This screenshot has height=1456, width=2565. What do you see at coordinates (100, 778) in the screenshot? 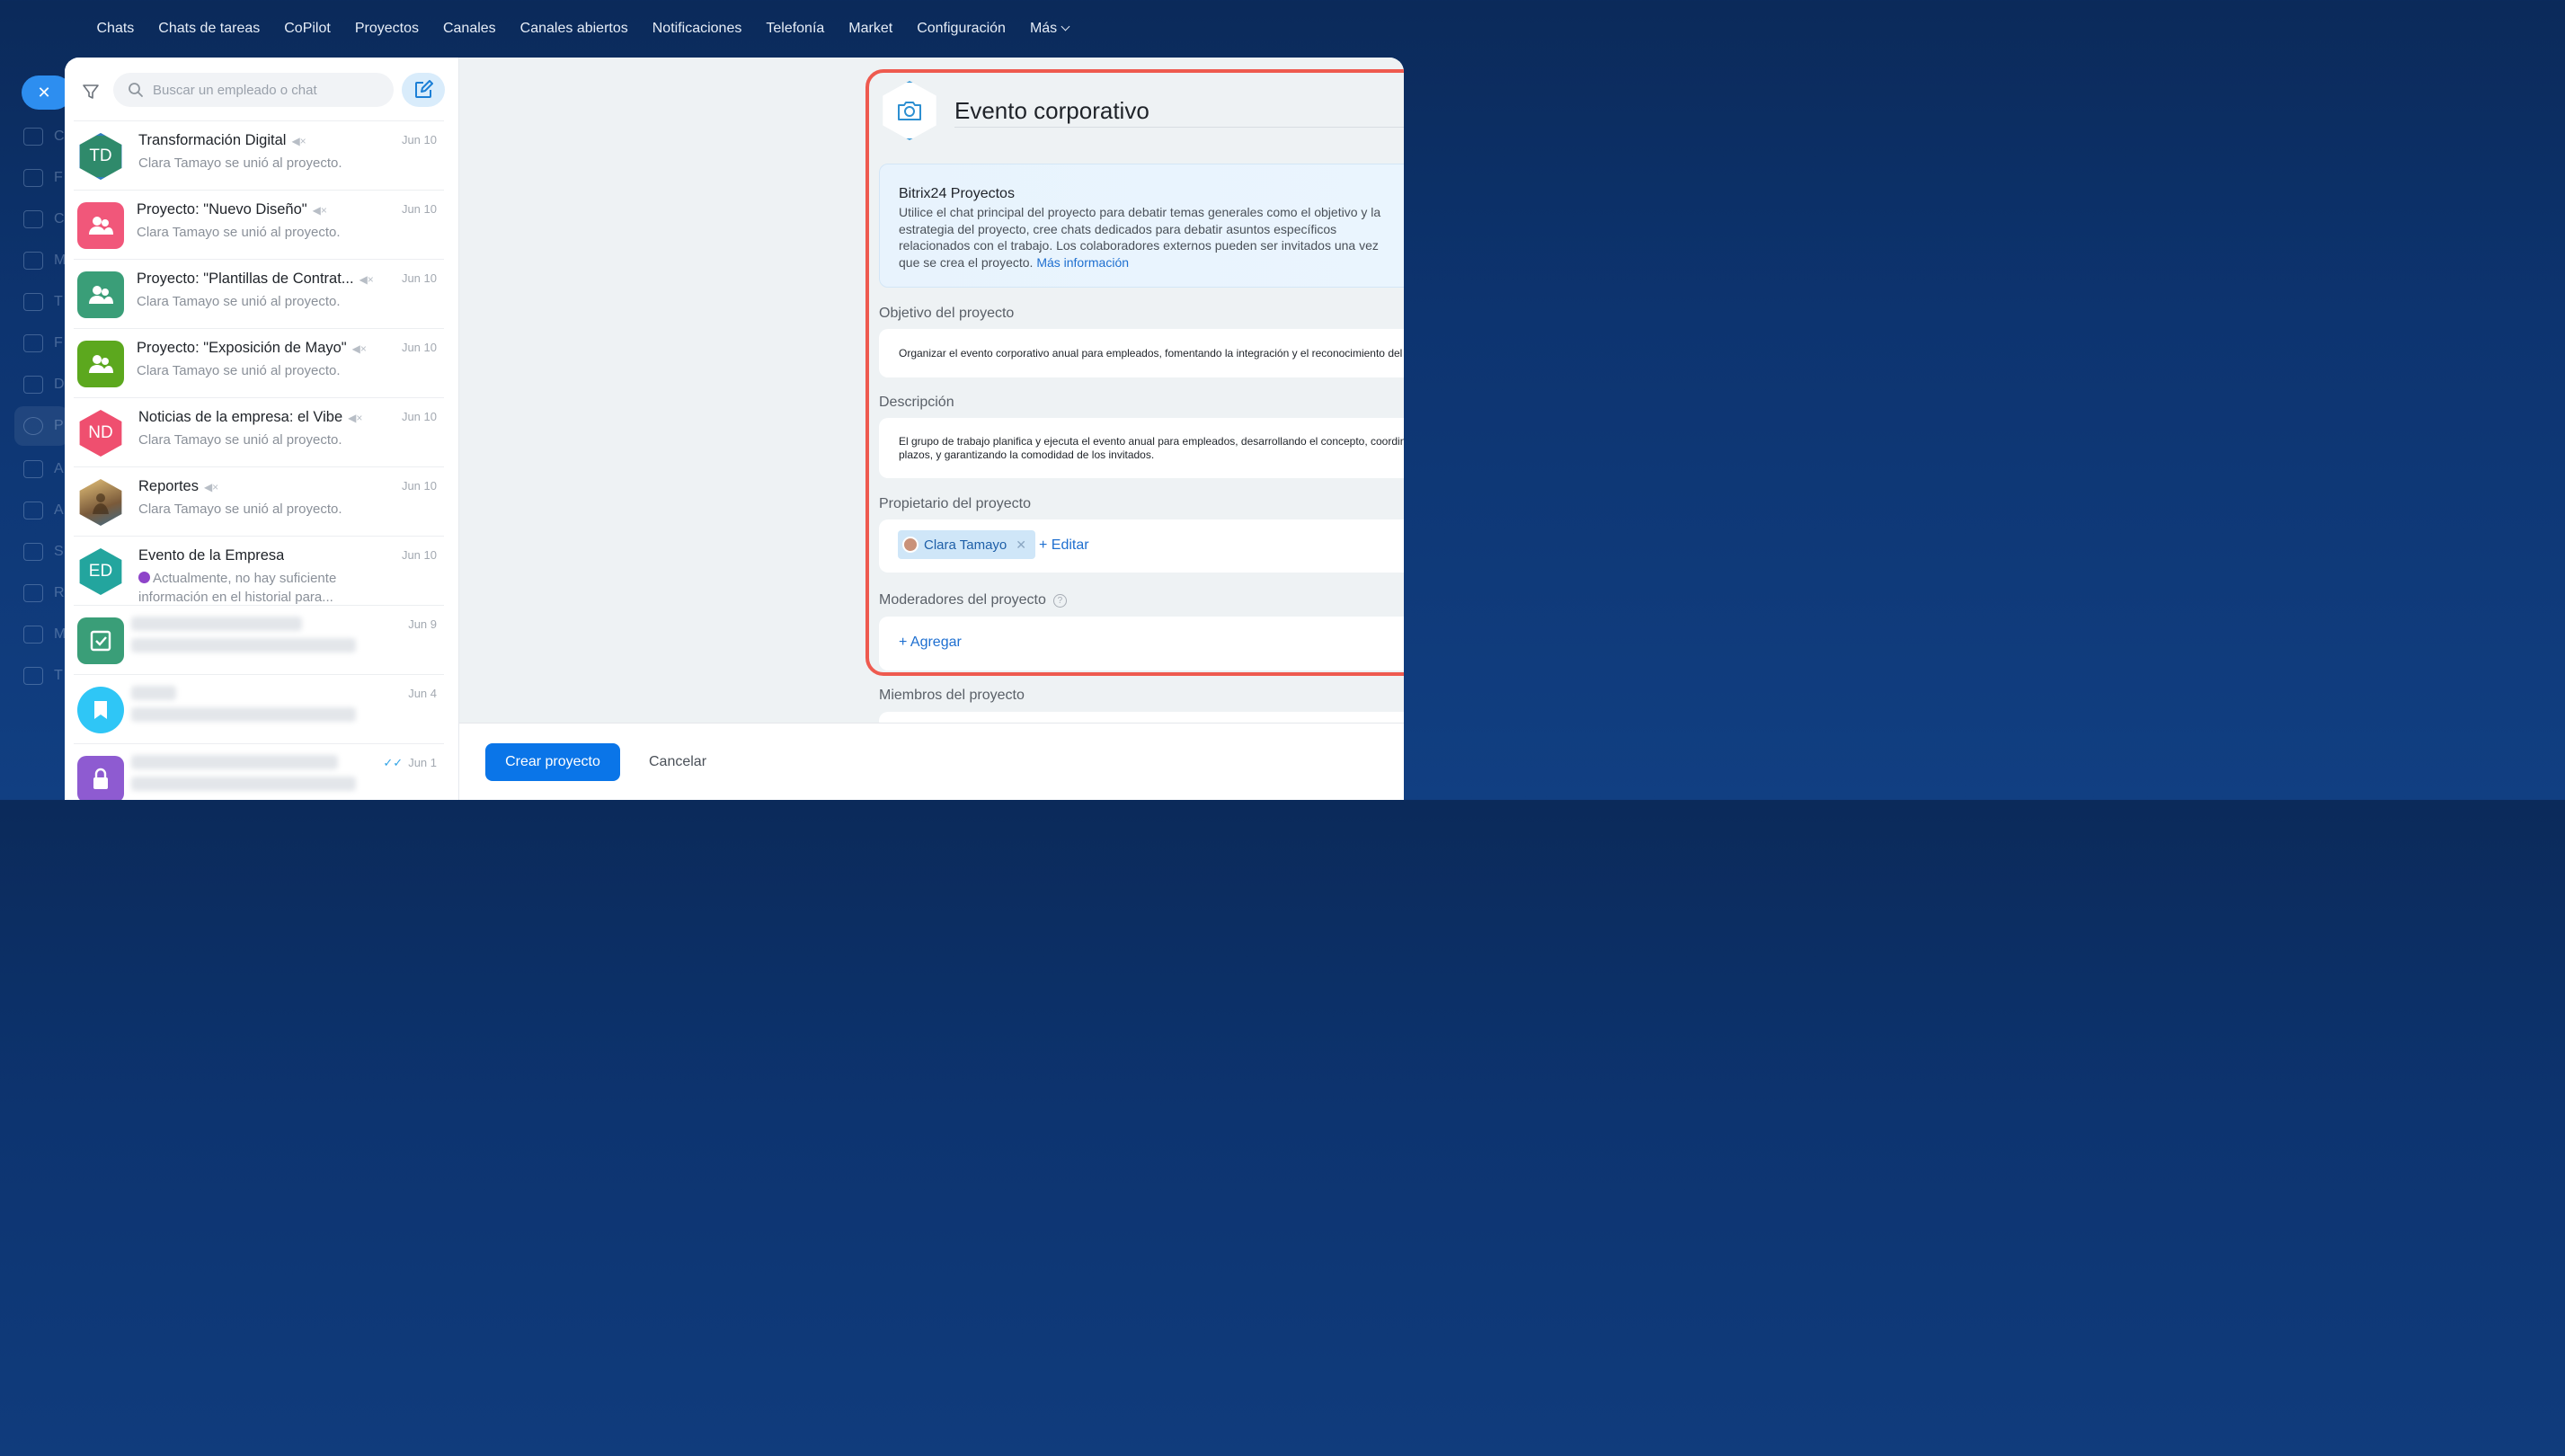
I see `lock-icon` at bounding box center [100, 778].